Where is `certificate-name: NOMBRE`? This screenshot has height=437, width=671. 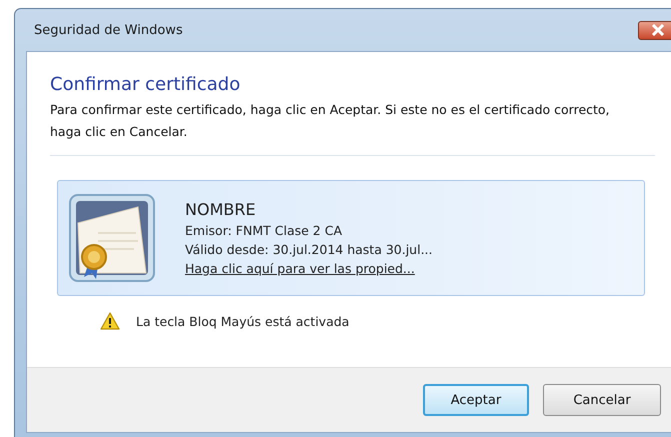 certificate-name: NOMBRE is located at coordinates (221, 209).